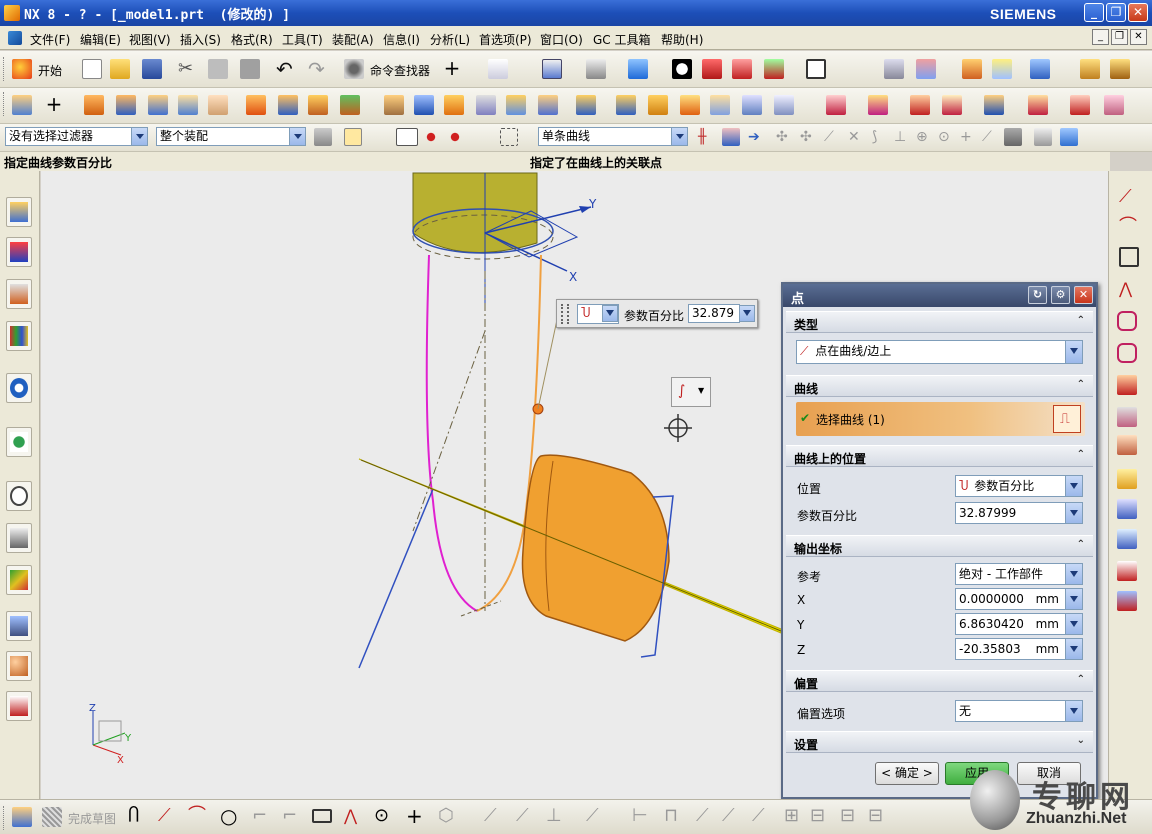 Image resolution: width=1152 pixels, height=834 pixels. What do you see at coordinates (1127, 321) in the screenshot?
I see `profile-icon` at bounding box center [1127, 321].